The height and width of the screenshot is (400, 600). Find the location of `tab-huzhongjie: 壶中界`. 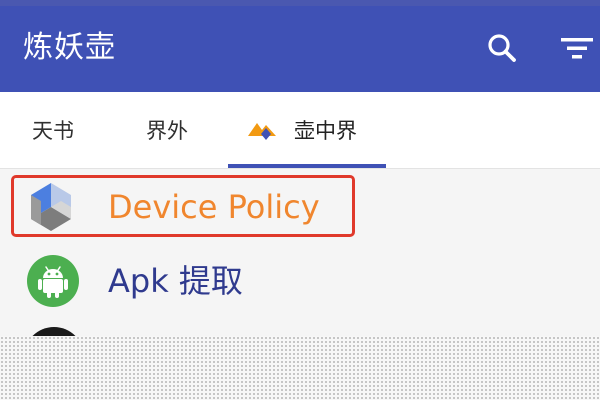

tab-huzhongjie: 壶中界 is located at coordinates (301, 130).